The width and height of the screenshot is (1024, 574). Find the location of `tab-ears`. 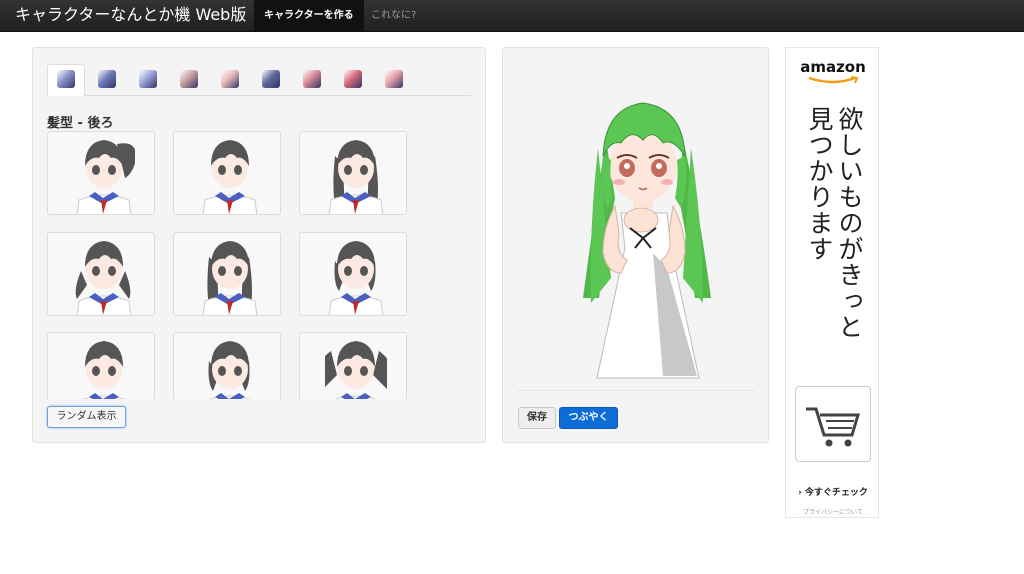

tab-ears is located at coordinates (354, 80).